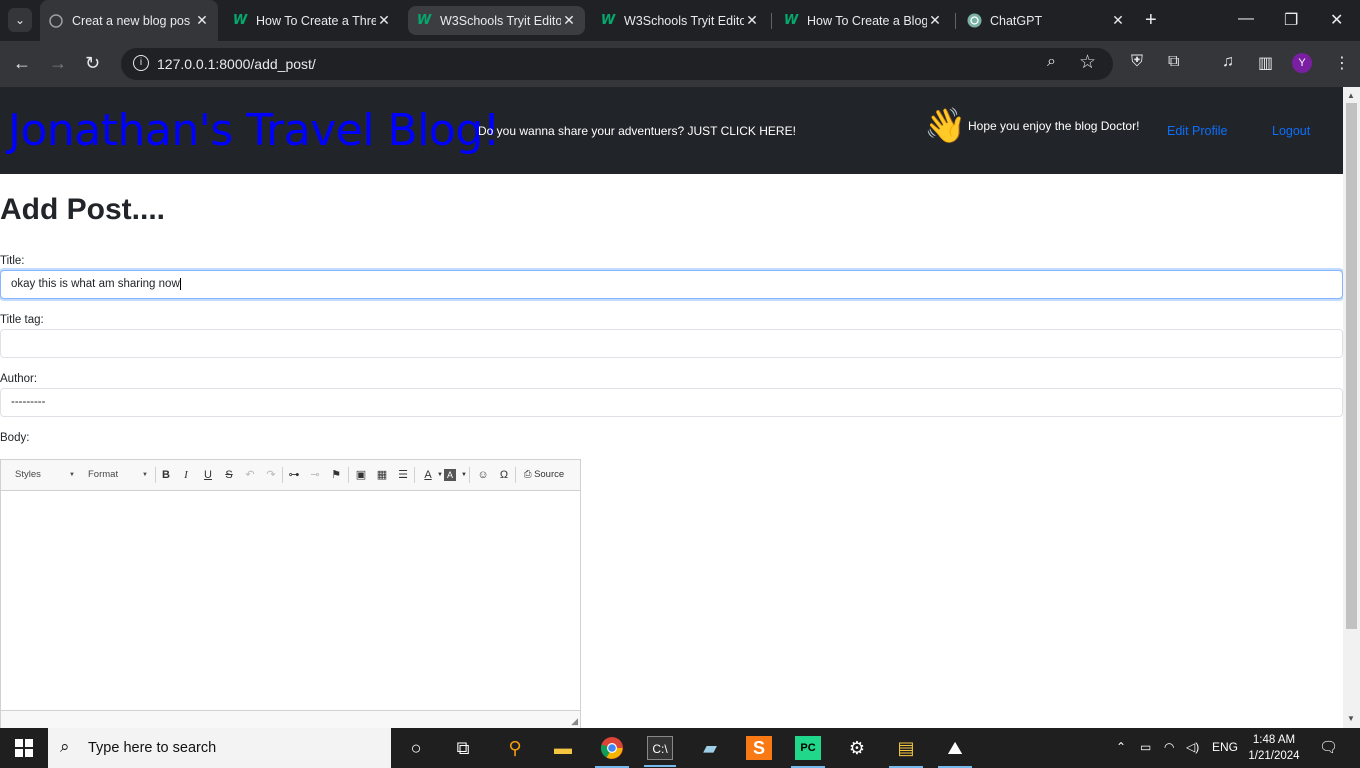  I want to click on smiley-icon: ☺, so click(483, 475).